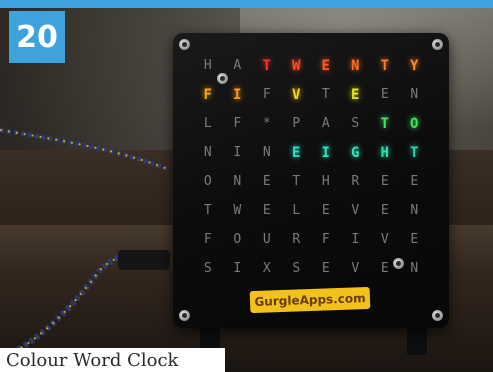  What do you see at coordinates (246, 4) in the screenshot?
I see `top-accent-strip` at bounding box center [246, 4].